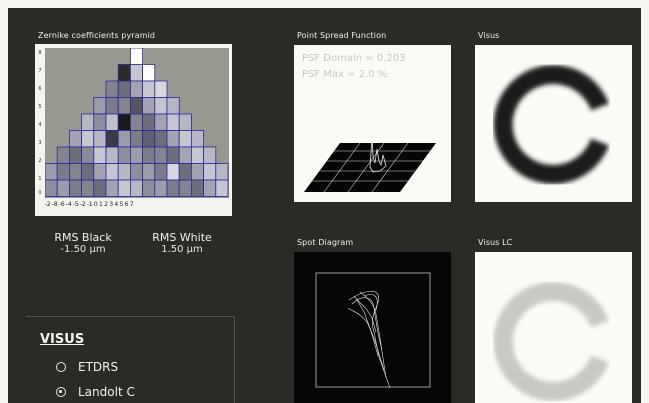 The height and width of the screenshot is (403, 649). What do you see at coordinates (40, 143) in the screenshot?
I see `y-label: 3` at bounding box center [40, 143].